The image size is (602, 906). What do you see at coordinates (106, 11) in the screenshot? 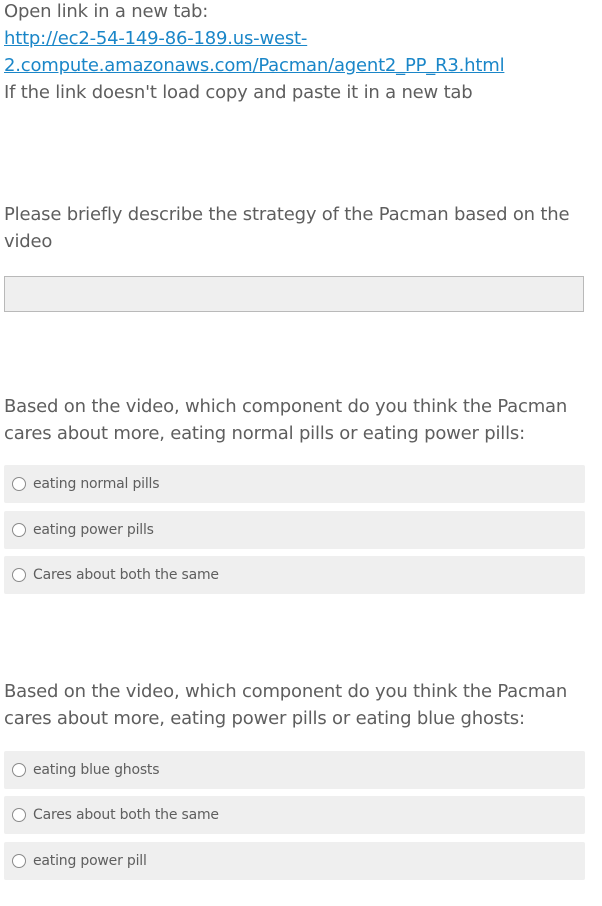
I see `open-link-label: Open link in a new tab:` at bounding box center [106, 11].